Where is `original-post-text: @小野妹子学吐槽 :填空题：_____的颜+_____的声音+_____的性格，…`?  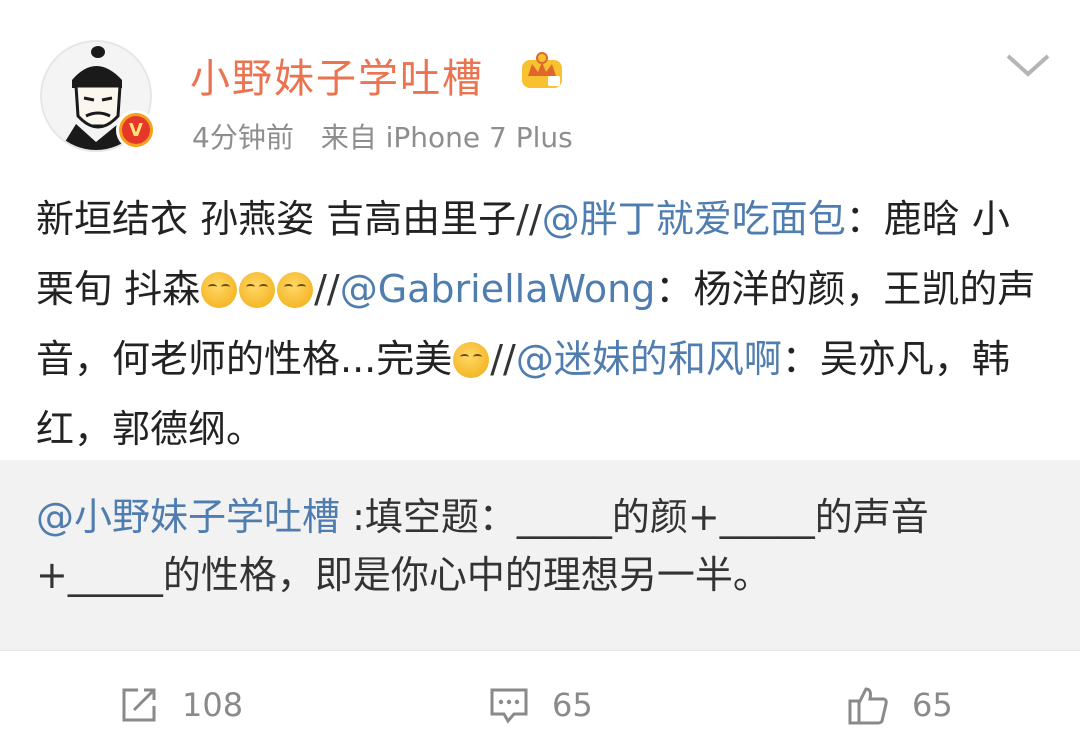
original-post-text: @小野妹子学吐槽 :填空题：_____的颜+_____的声音+_____的性格，… is located at coordinates (541, 546).